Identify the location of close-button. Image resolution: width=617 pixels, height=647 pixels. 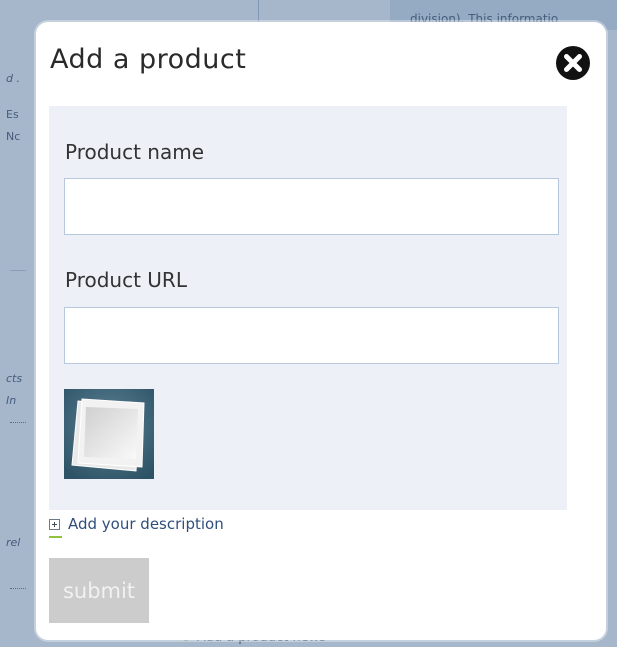
(573, 63).